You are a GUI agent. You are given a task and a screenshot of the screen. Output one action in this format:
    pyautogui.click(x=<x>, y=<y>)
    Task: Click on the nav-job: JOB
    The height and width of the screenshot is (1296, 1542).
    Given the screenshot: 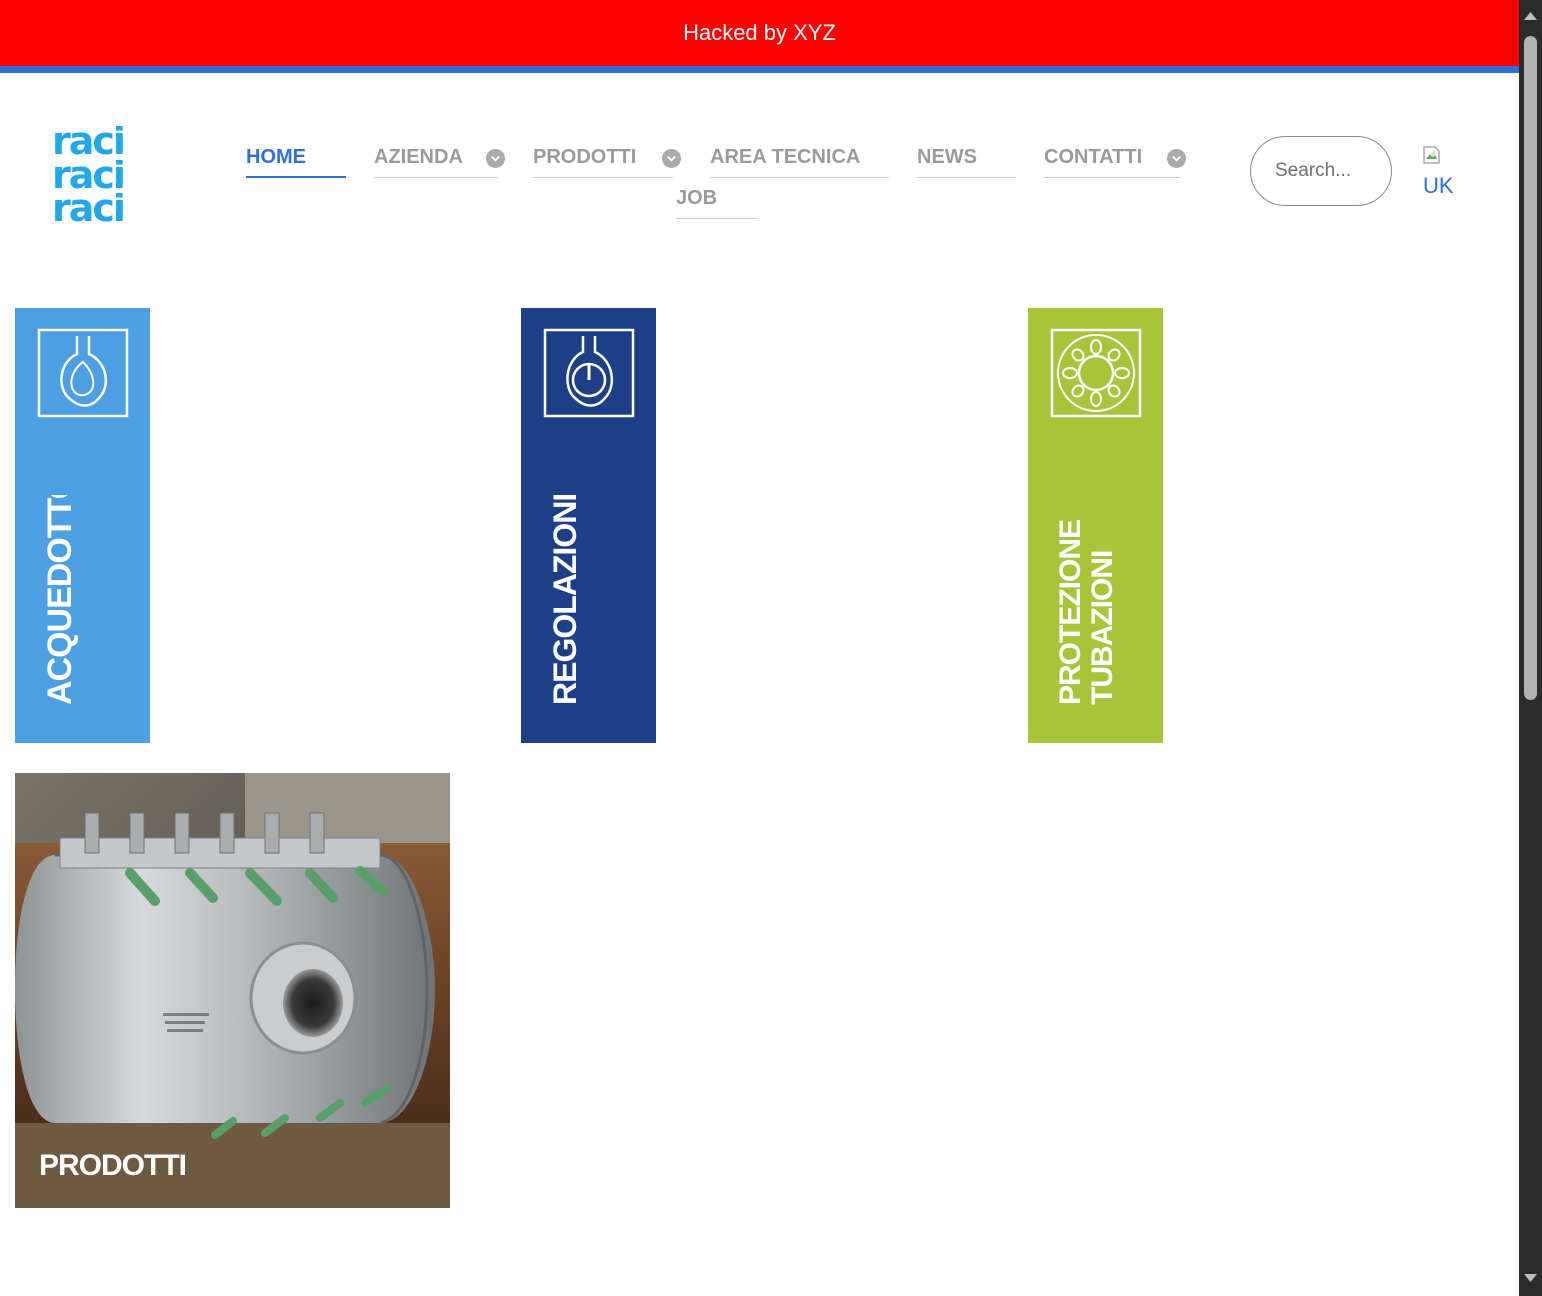 What is the action you would take?
    pyautogui.click(x=716, y=199)
    